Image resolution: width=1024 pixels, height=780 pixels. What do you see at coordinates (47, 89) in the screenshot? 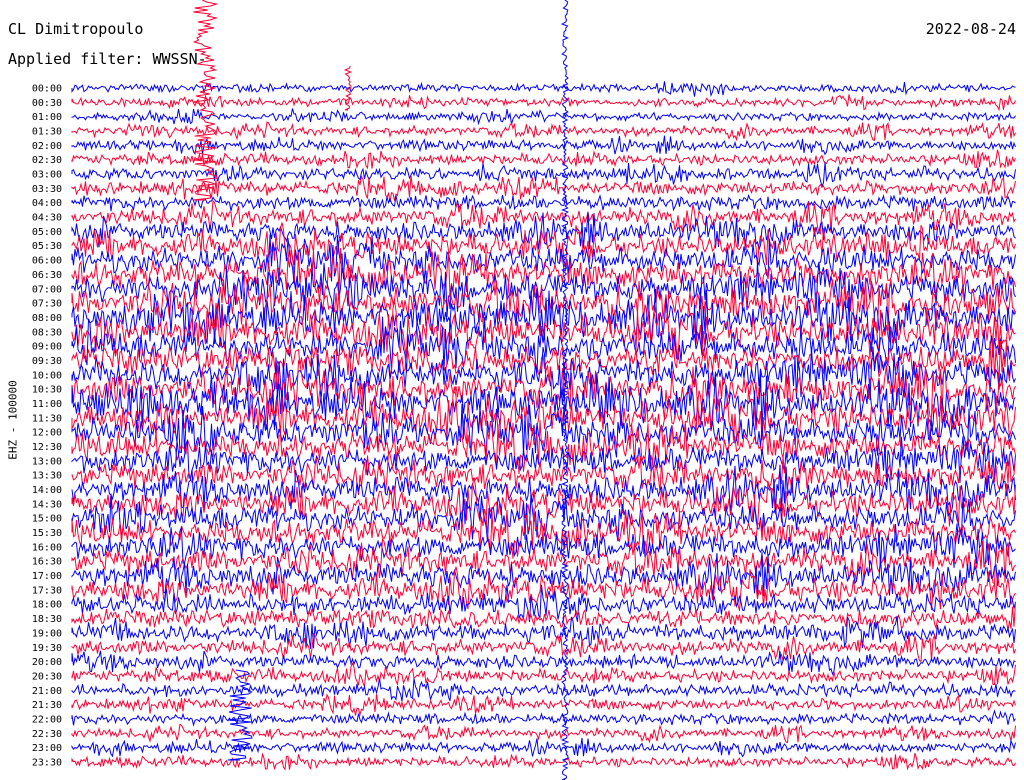
I see `hour-label-0000: 00:00` at bounding box center [47, 89].